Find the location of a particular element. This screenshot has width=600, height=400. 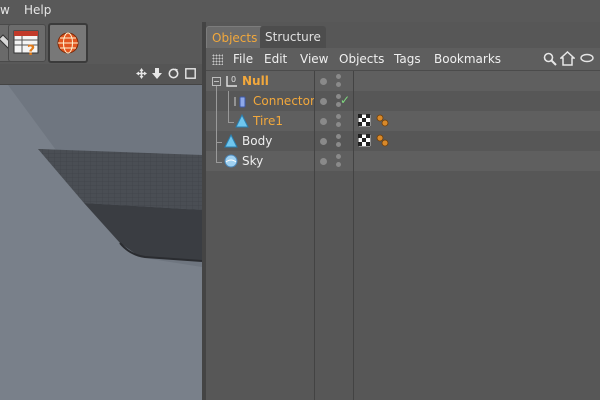

render-settings-icon: ? is located at coordinates (26, 44).